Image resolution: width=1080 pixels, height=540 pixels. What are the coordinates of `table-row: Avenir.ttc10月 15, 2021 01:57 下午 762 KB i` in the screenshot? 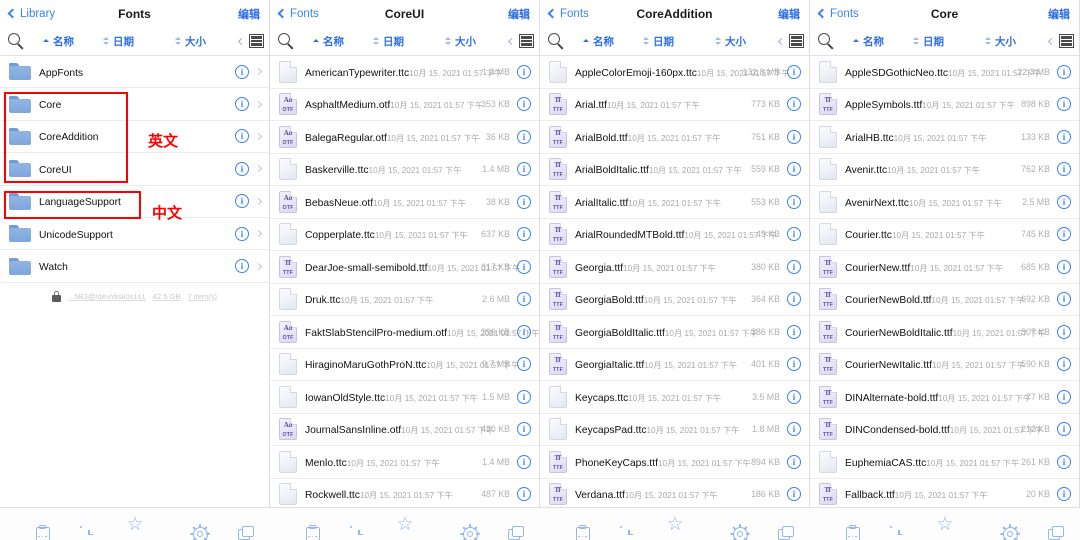 It's located at (944, 169).